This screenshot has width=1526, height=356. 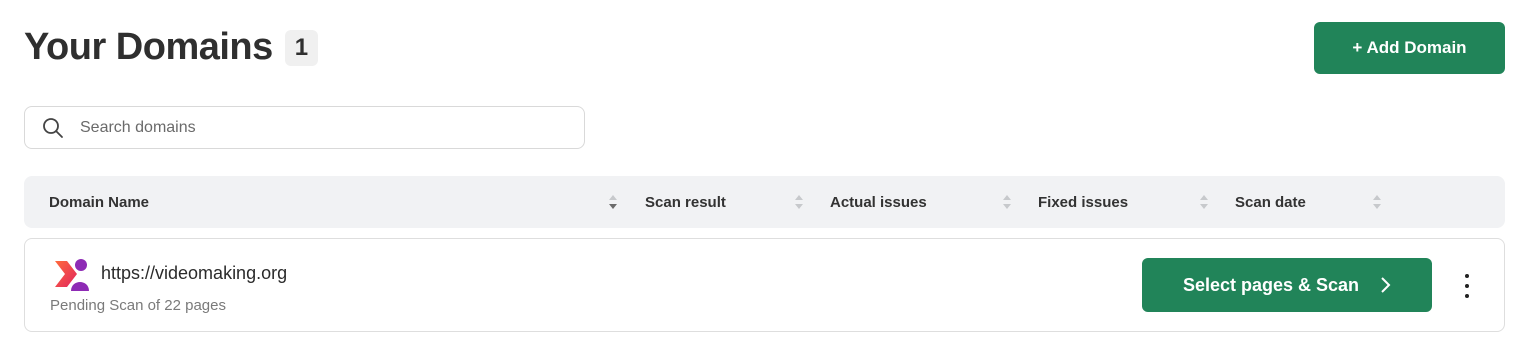 What do you see at coordinates (53, 127) in the screenshot?
I see `search-icon` at bounding box center [53, 127].